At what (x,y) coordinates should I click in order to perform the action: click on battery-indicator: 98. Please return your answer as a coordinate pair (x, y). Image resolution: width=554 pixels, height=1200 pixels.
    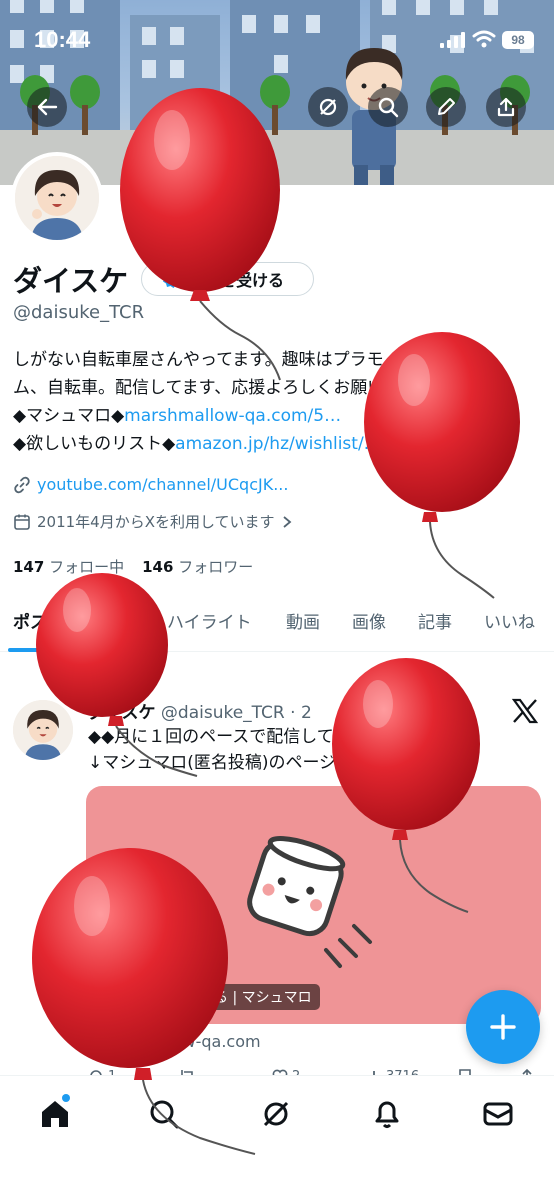
    Looking at the image, I should click on (518, 40).